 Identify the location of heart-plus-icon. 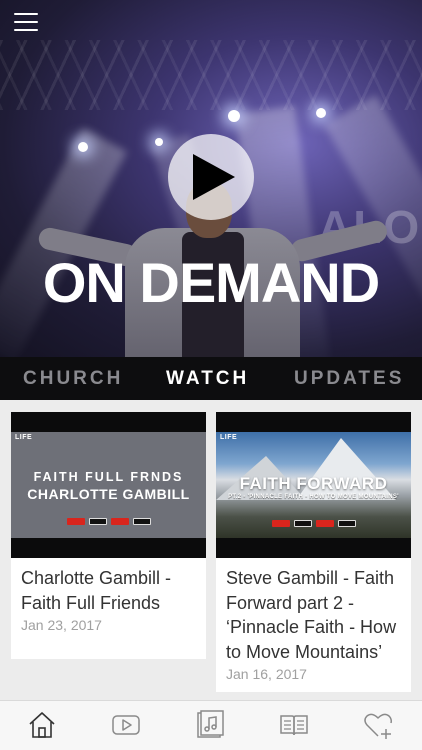
(378, 726).